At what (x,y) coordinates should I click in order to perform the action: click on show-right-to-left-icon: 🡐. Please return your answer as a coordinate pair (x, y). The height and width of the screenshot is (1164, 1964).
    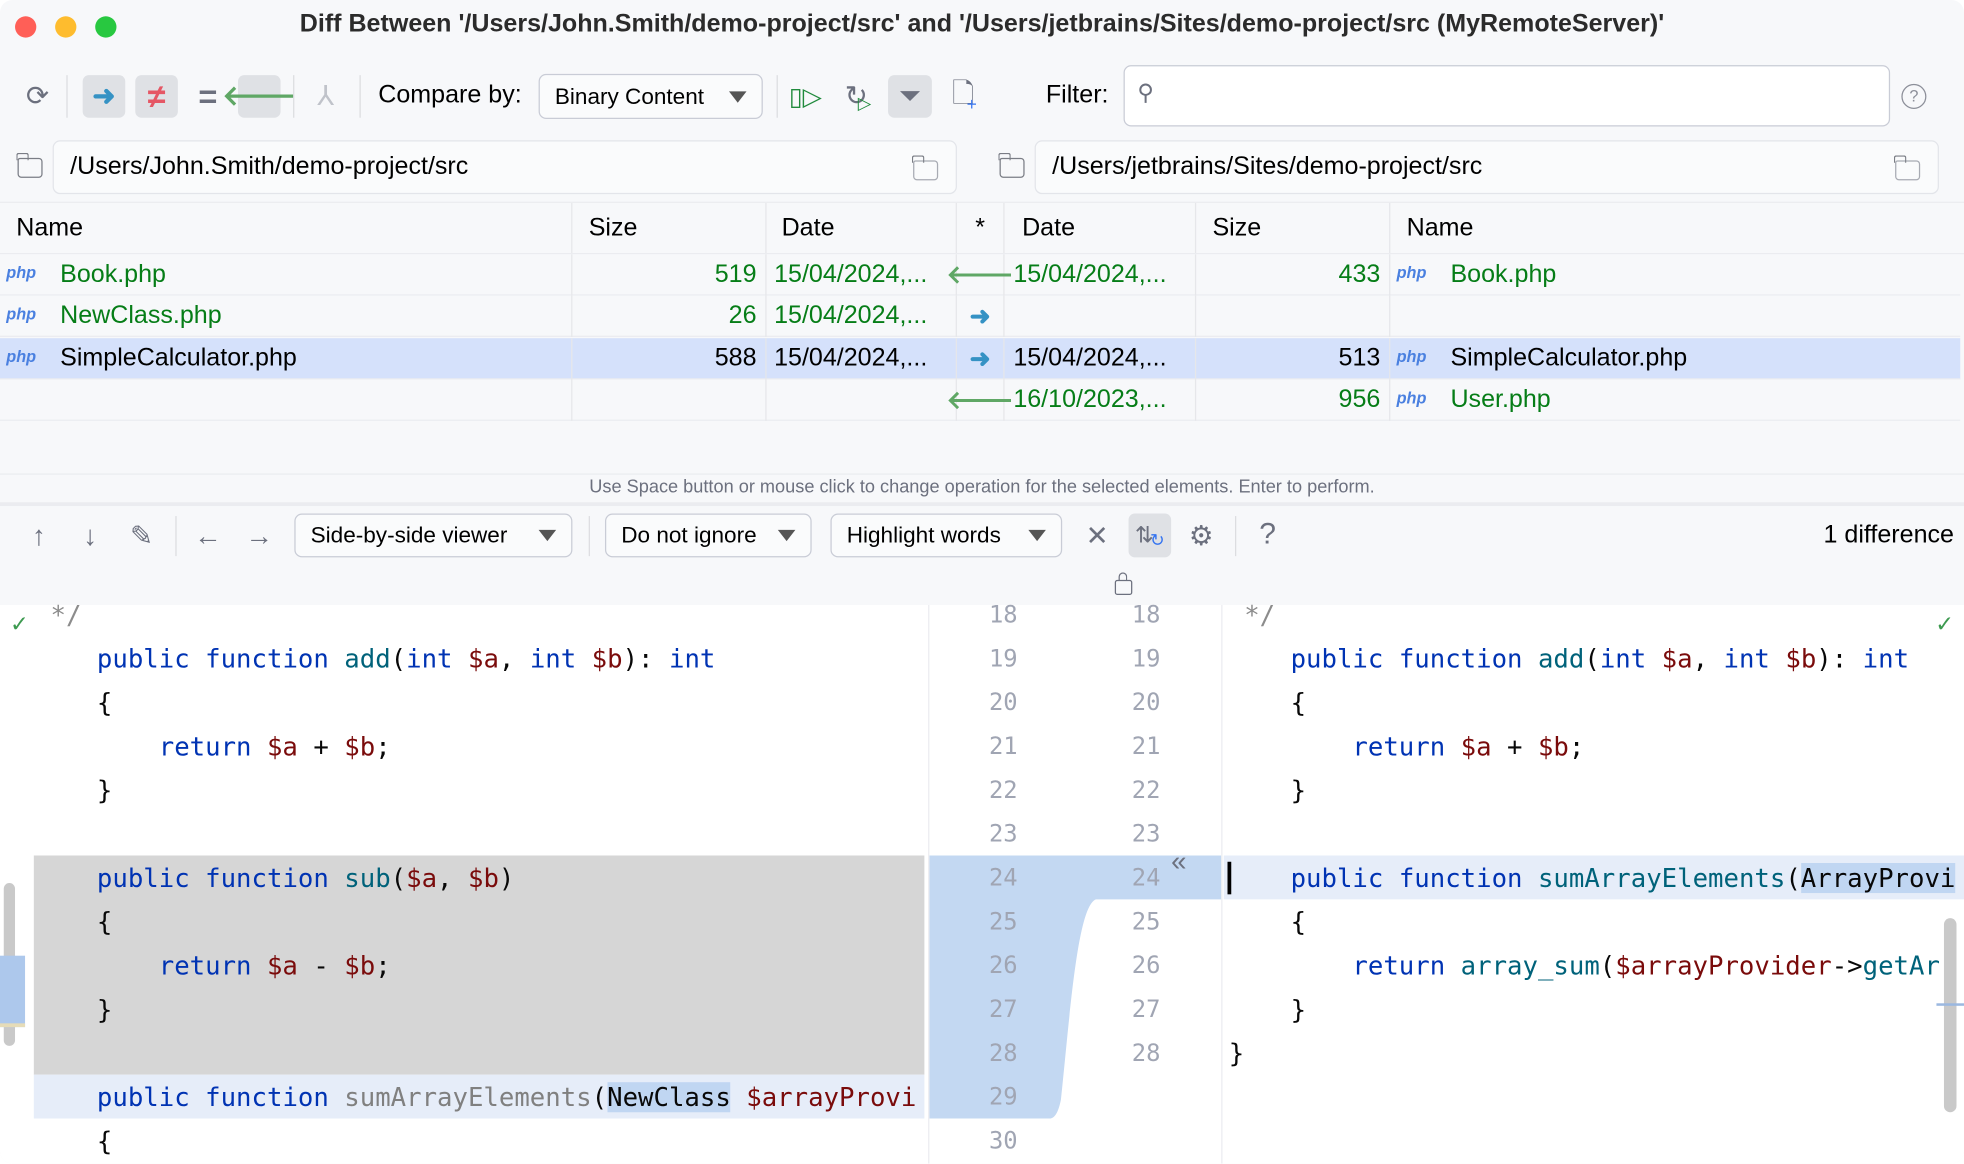
    Looking at the image, I should click on (259, 96).